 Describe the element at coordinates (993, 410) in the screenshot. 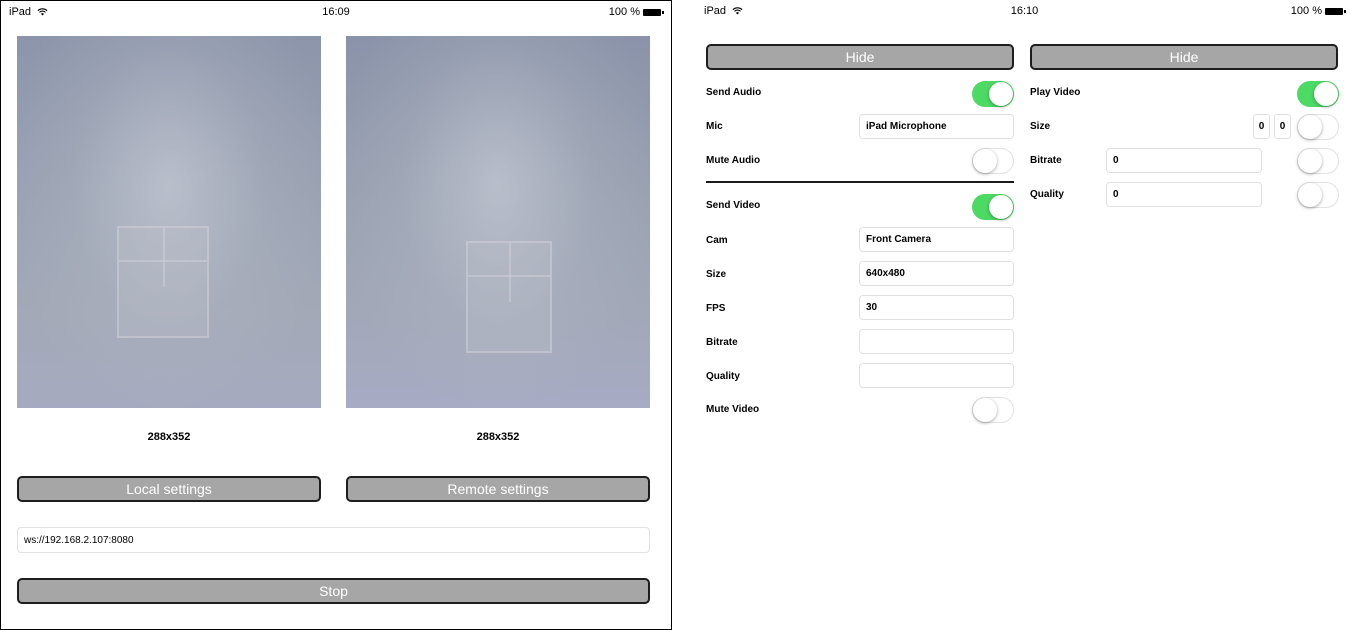

I see `mute-video-toggle` at that location.